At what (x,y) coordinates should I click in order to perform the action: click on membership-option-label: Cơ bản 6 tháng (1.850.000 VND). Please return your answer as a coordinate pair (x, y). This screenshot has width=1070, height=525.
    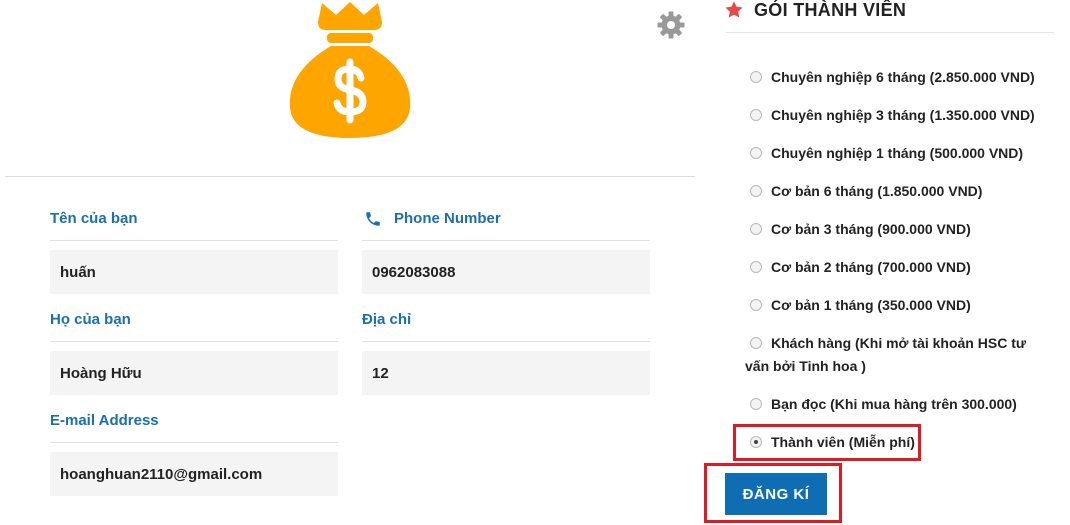
    Looking at the image, I should click on (877, 191).